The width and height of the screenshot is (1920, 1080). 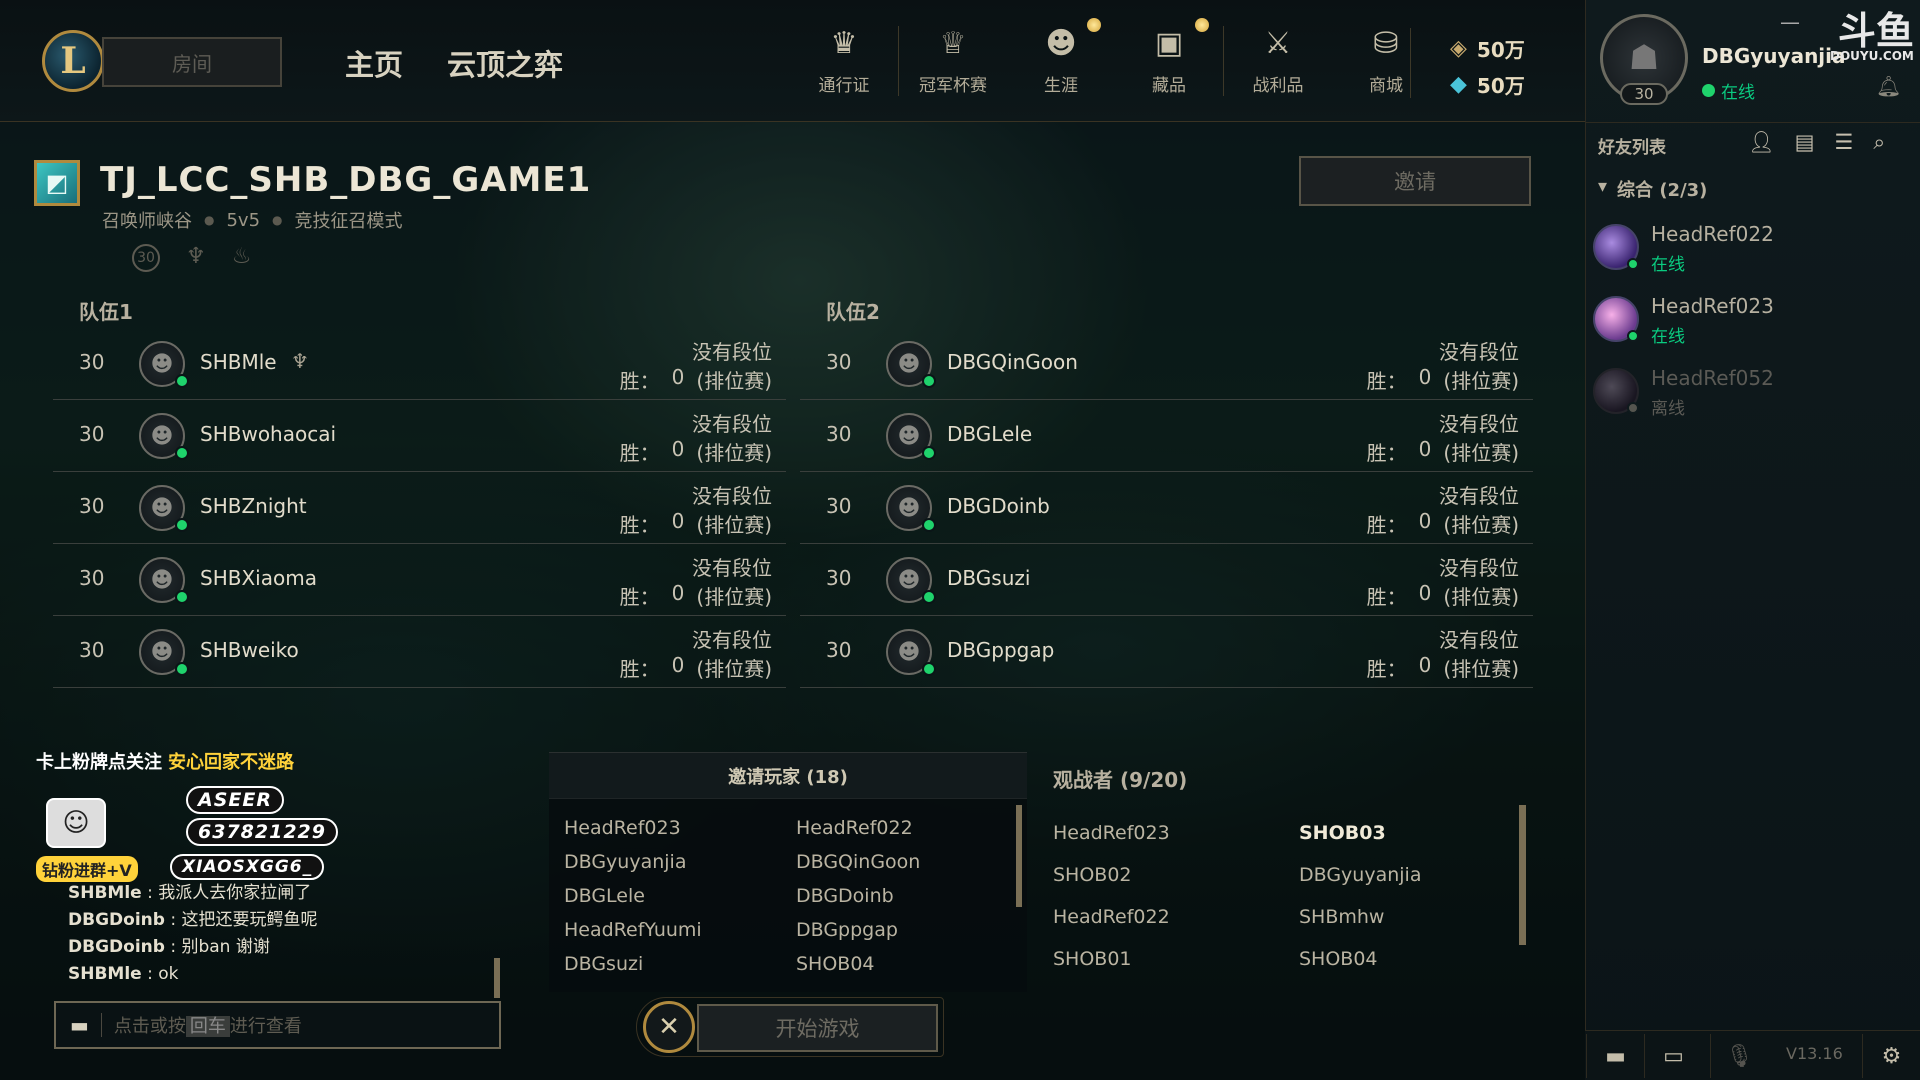 I want to click on microphone-icon: 🎙︎, so click(x=1739, y=1056).